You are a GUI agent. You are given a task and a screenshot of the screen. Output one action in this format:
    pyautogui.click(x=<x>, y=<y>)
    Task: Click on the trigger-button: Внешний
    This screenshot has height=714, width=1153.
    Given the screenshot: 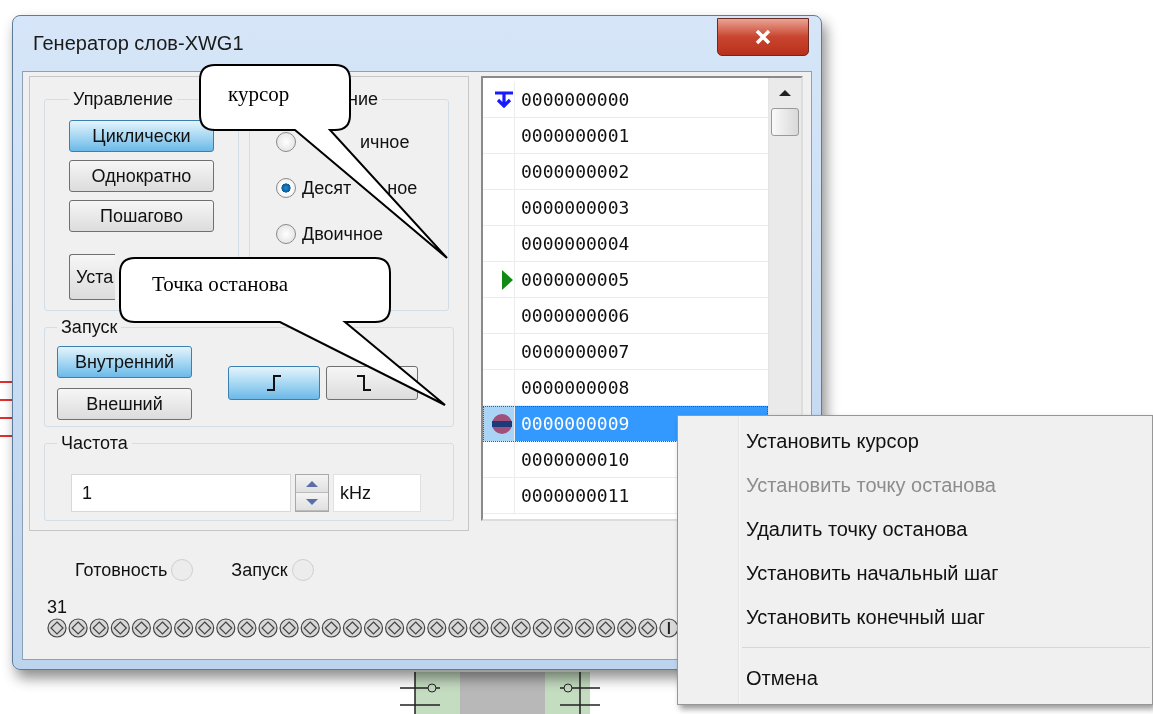 What is the action you would take?
    pyautogui.click(x=124, y=404)
    